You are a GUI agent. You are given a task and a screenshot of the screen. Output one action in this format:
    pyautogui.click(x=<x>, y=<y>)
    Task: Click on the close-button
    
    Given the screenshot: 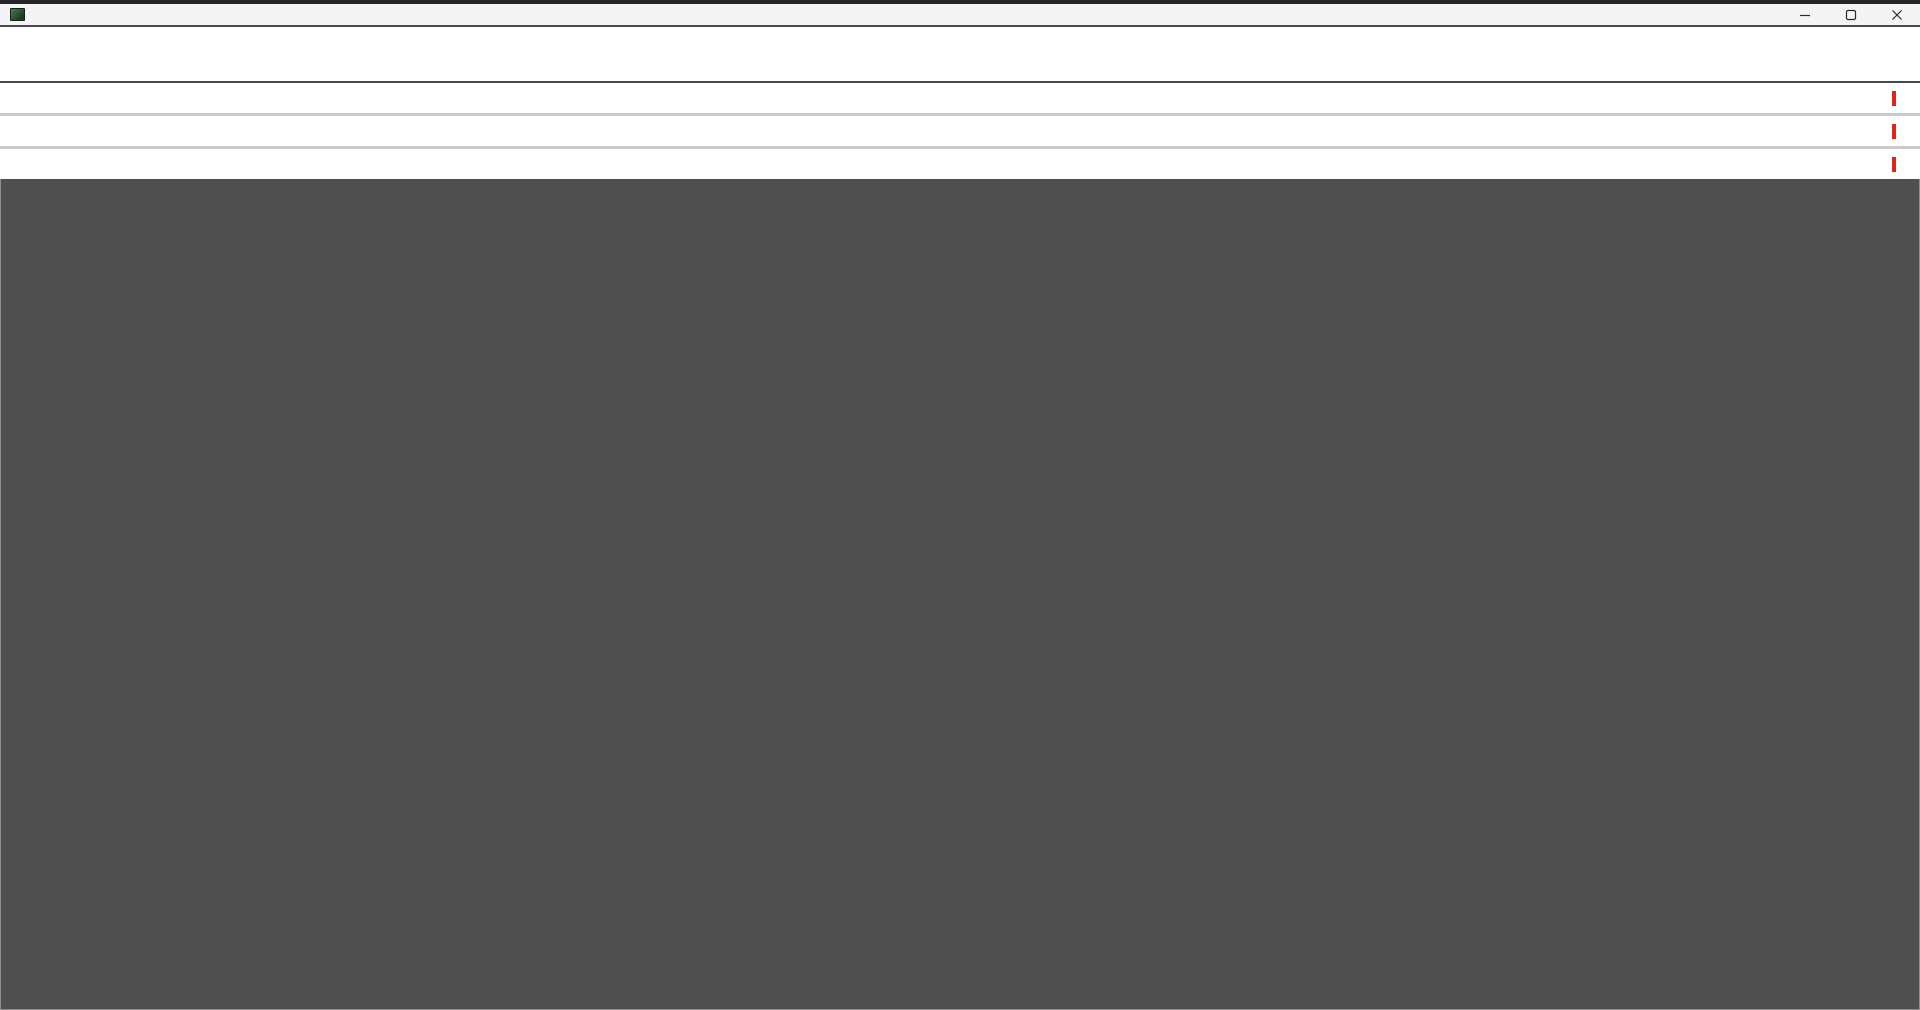 What is the action you would take?
    pyautogui.click(x=1897, y=14)
    